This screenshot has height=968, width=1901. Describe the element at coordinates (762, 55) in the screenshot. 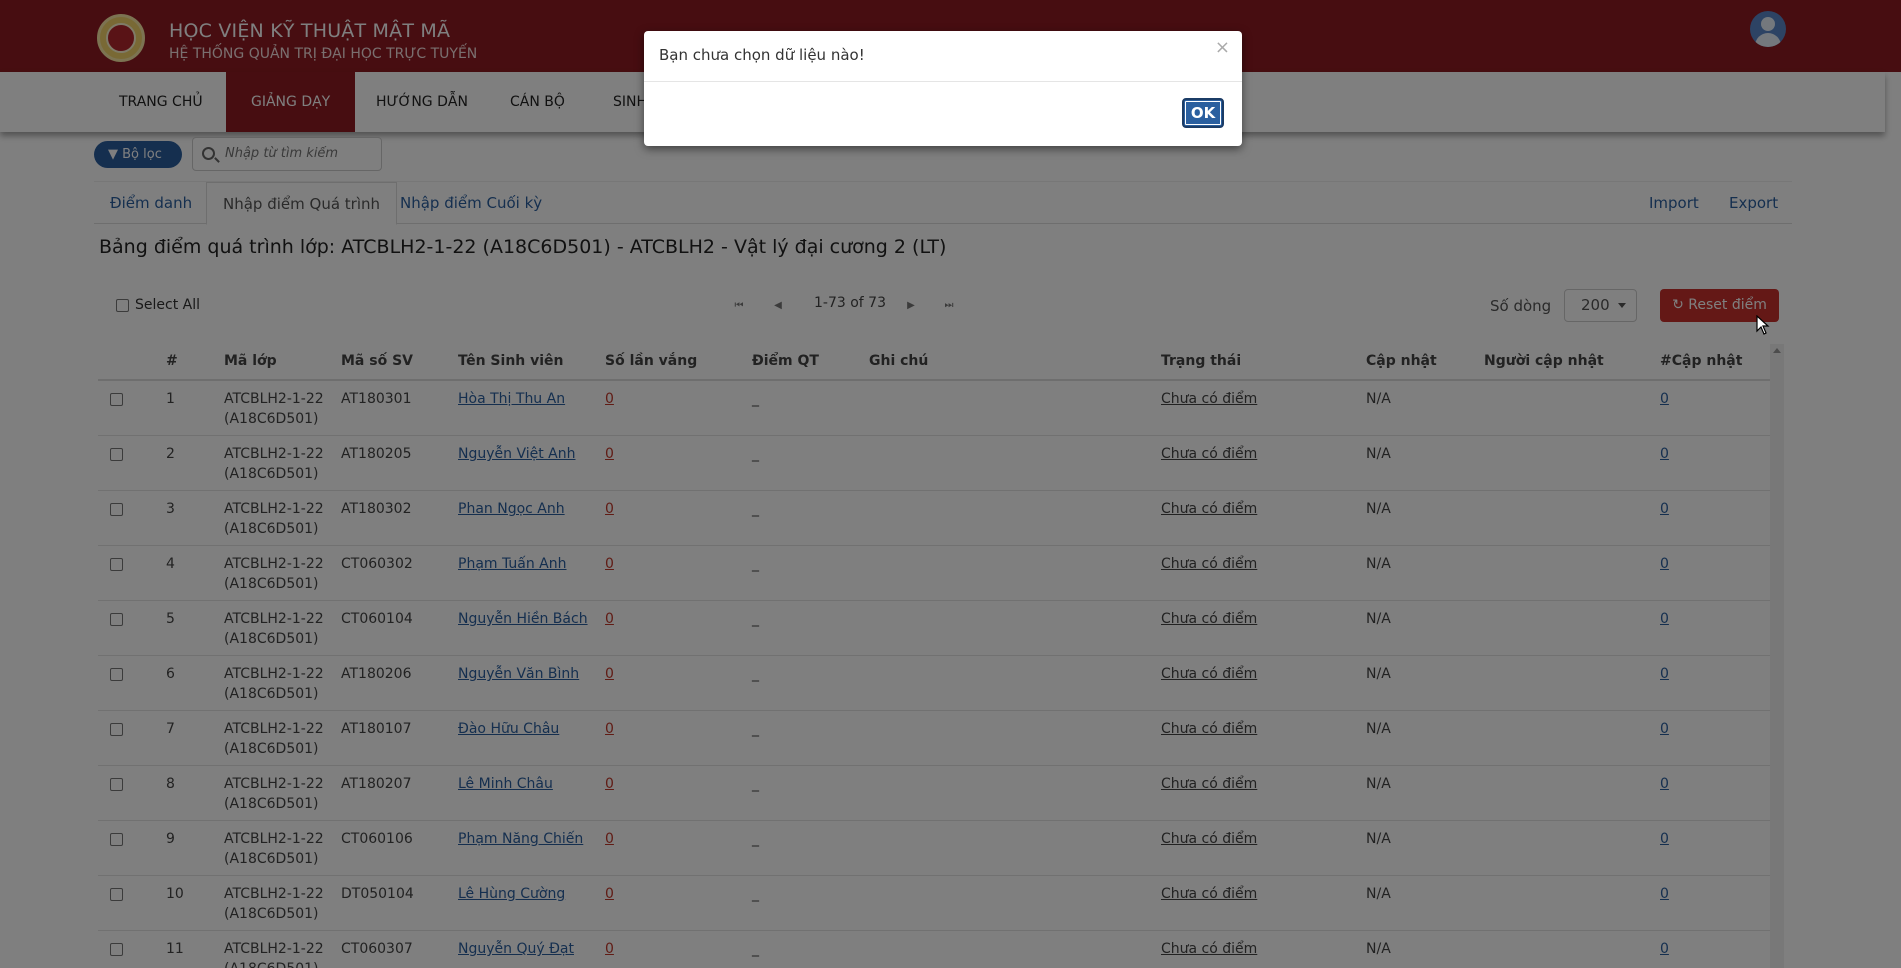

I see `alert-message: Bạn chưa chọn dữ liệu nào!` at that location.